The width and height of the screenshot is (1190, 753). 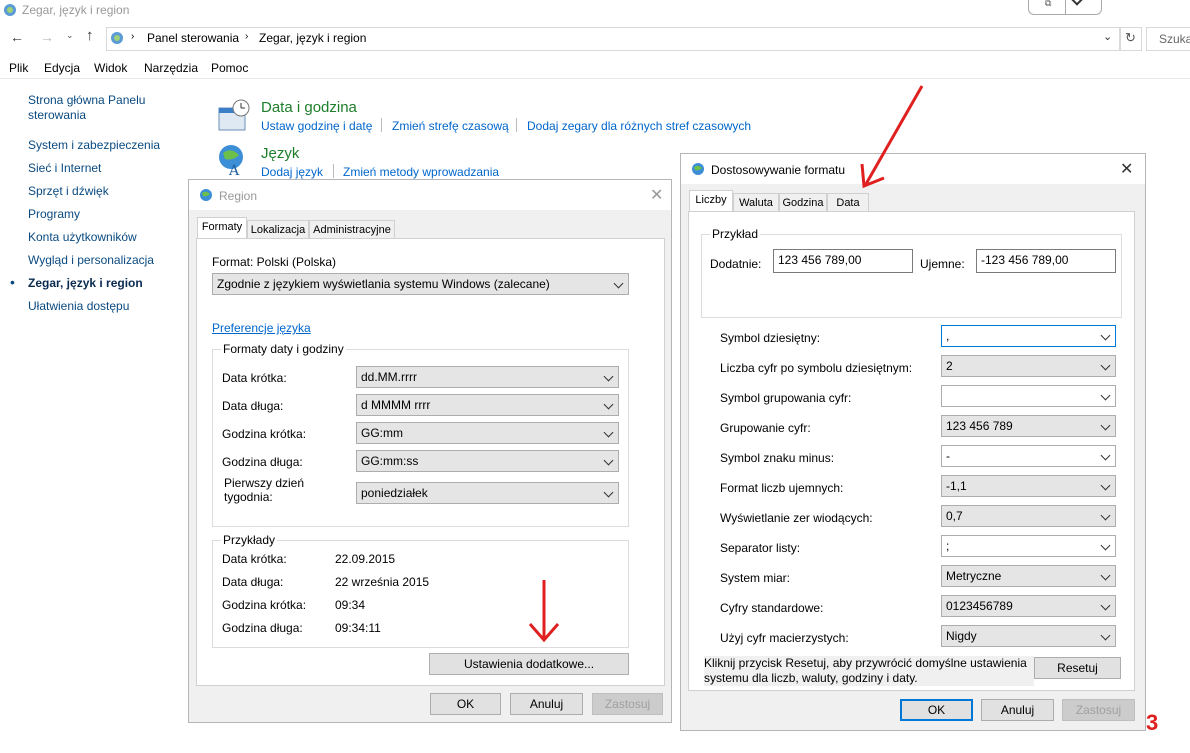 What do you see at coordinates (98, 108) in the screenshot?
I see `sidebar-item-home: Strona główna Panelu sterowania` at bounding box center [98, 108].